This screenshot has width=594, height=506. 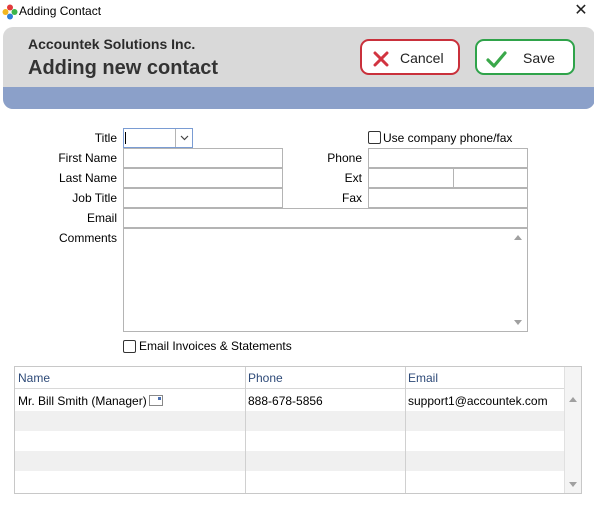 What do you see at coordinates (158, 138) in the screenshot?
I see `title-select` at bounding box center [158, 138].